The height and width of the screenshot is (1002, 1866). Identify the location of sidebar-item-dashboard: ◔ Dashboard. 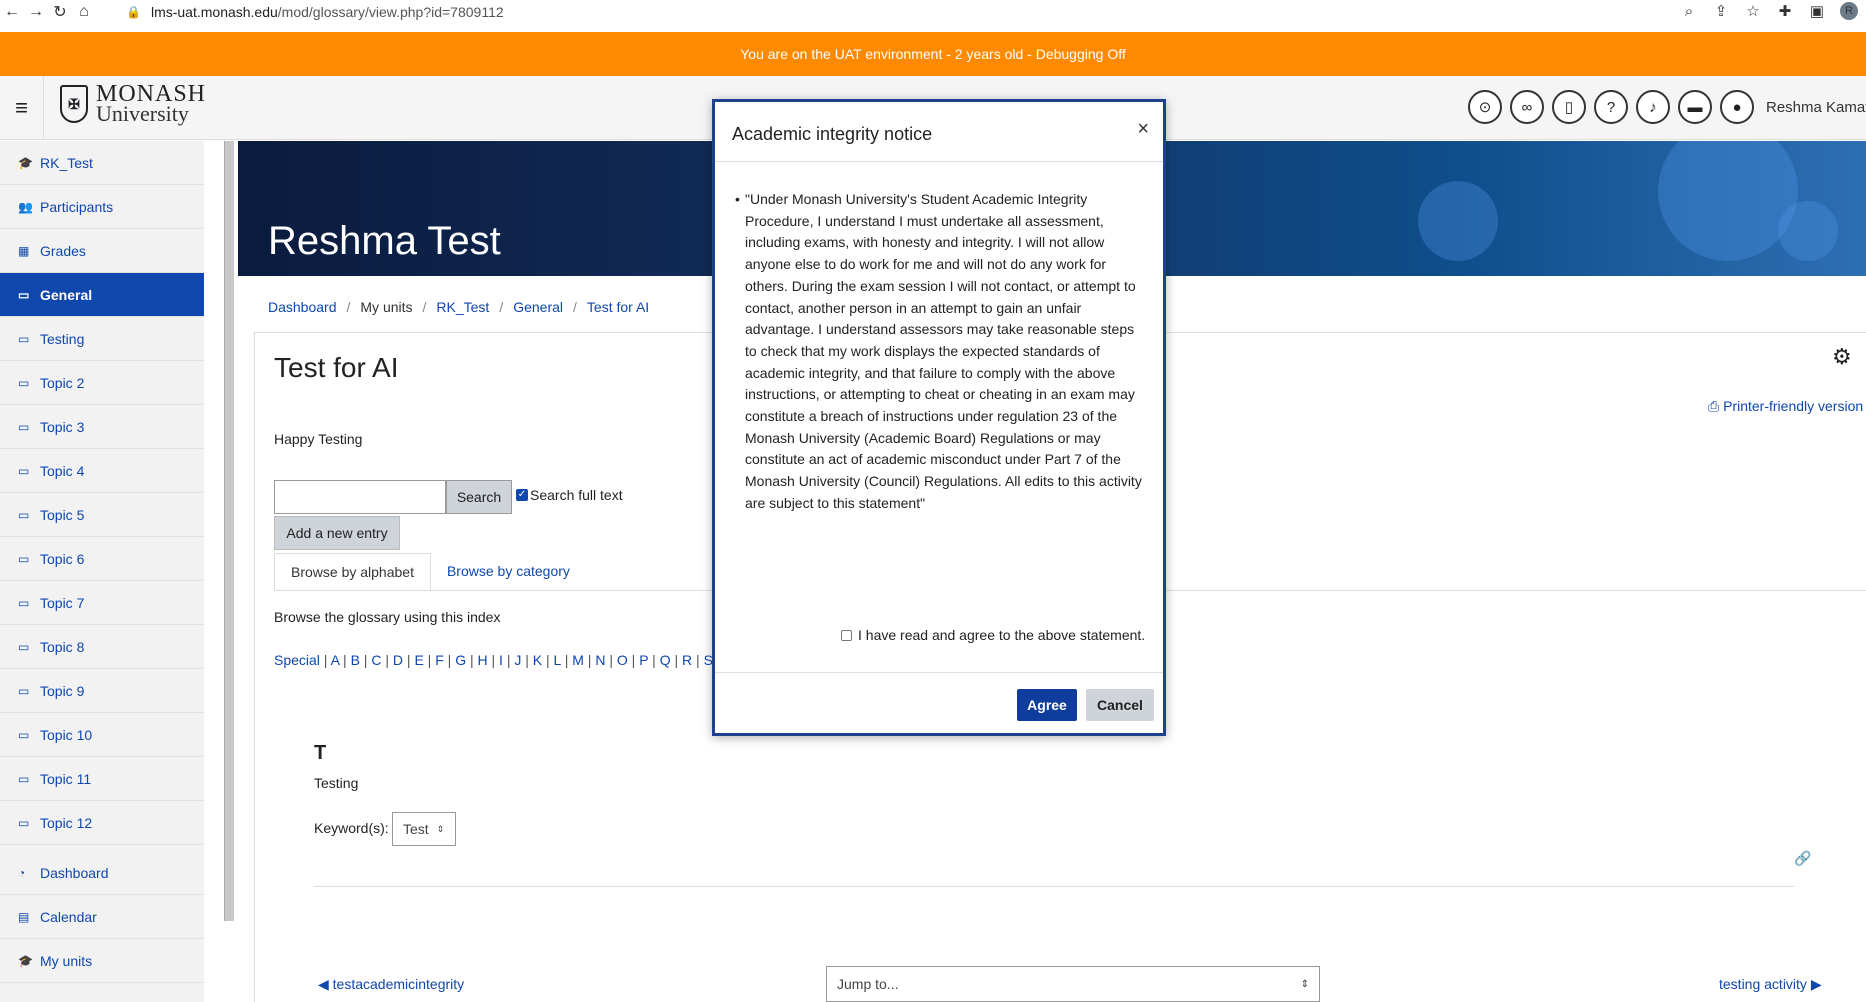
(102, 873).